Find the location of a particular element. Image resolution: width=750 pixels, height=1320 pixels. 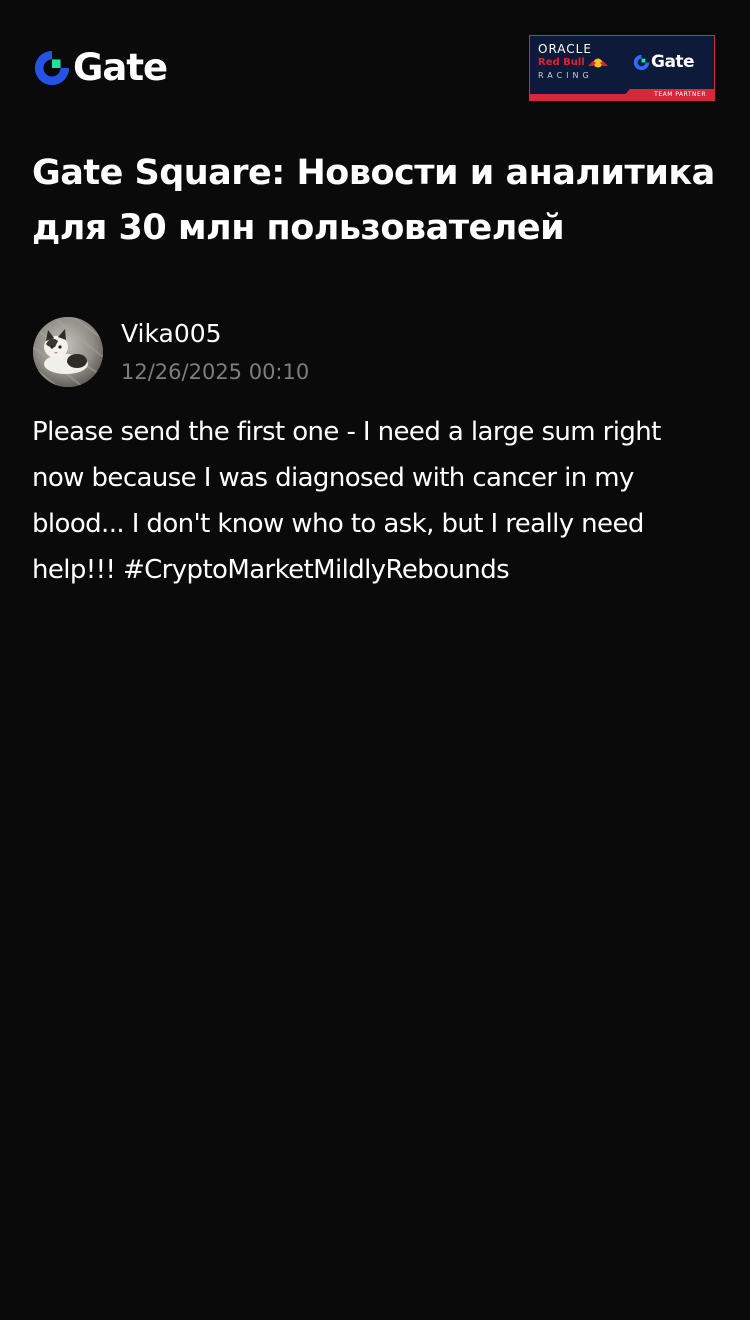

gate-logo: Gate is located at coordinates (100, 68).